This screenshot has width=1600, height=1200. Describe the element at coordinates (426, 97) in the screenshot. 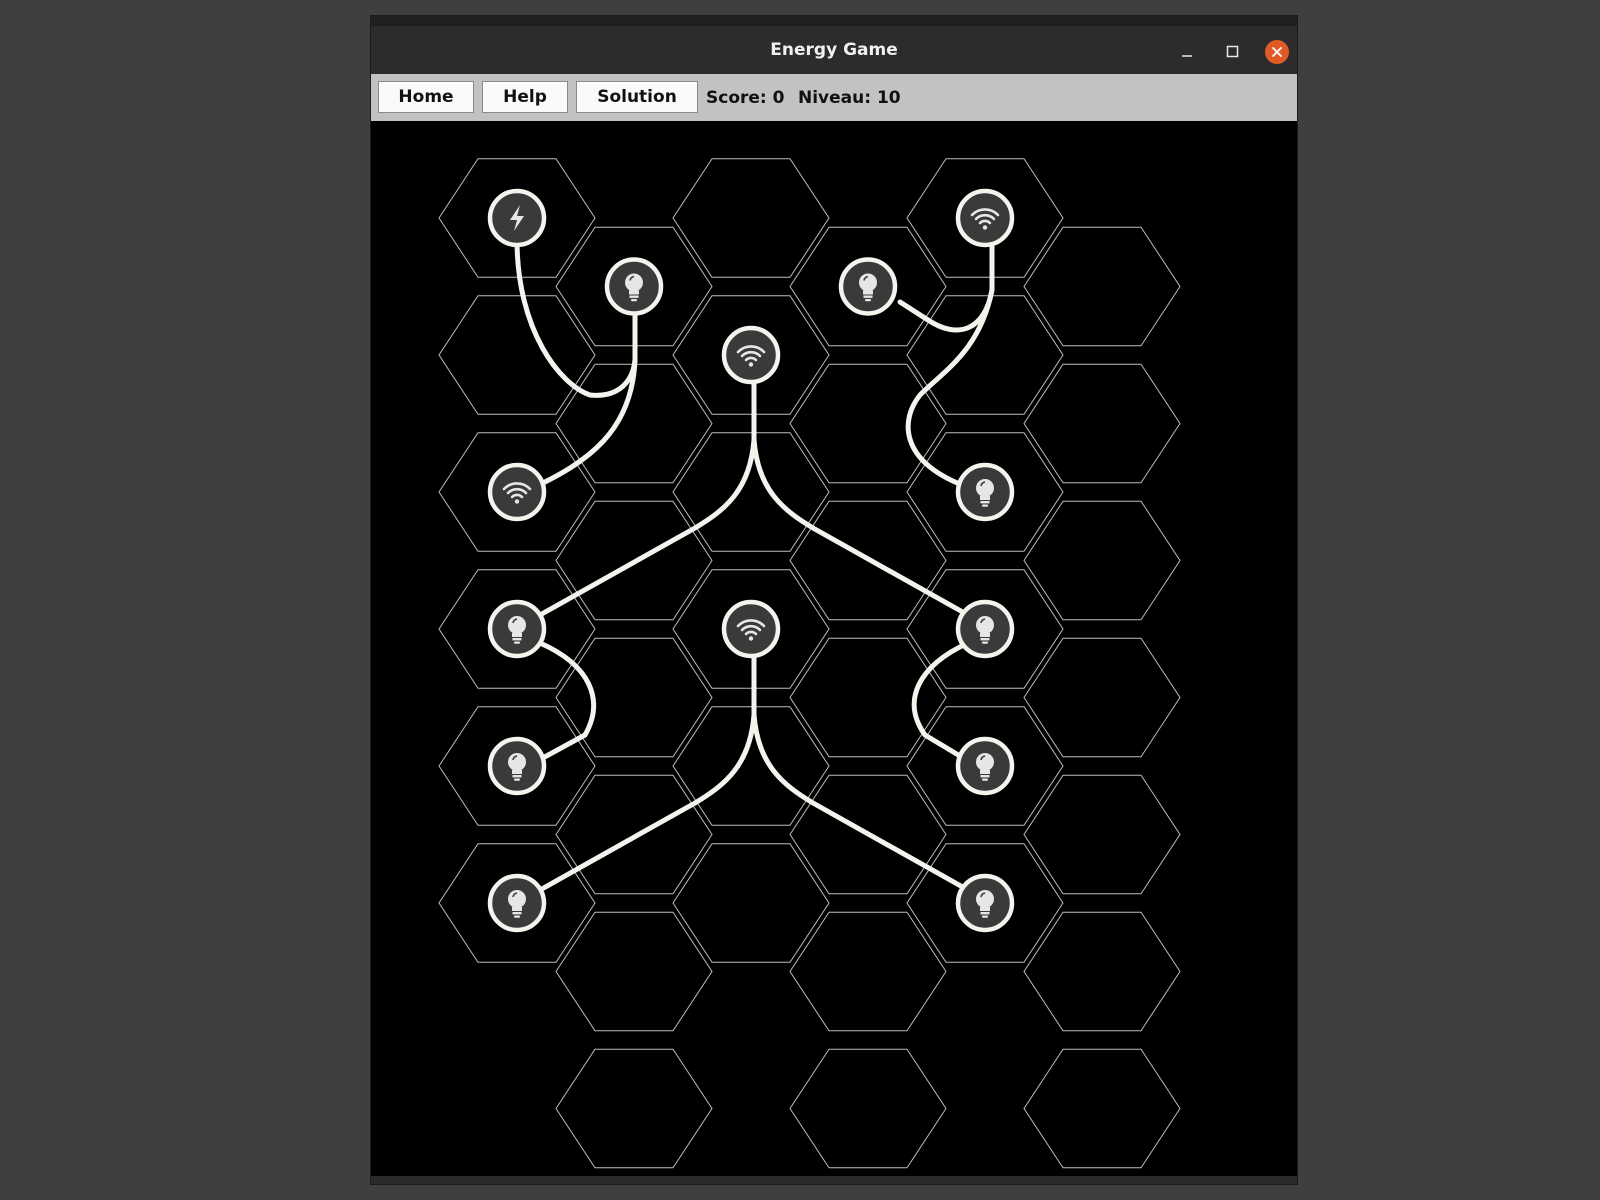

I see `home-button: Home` at that location.